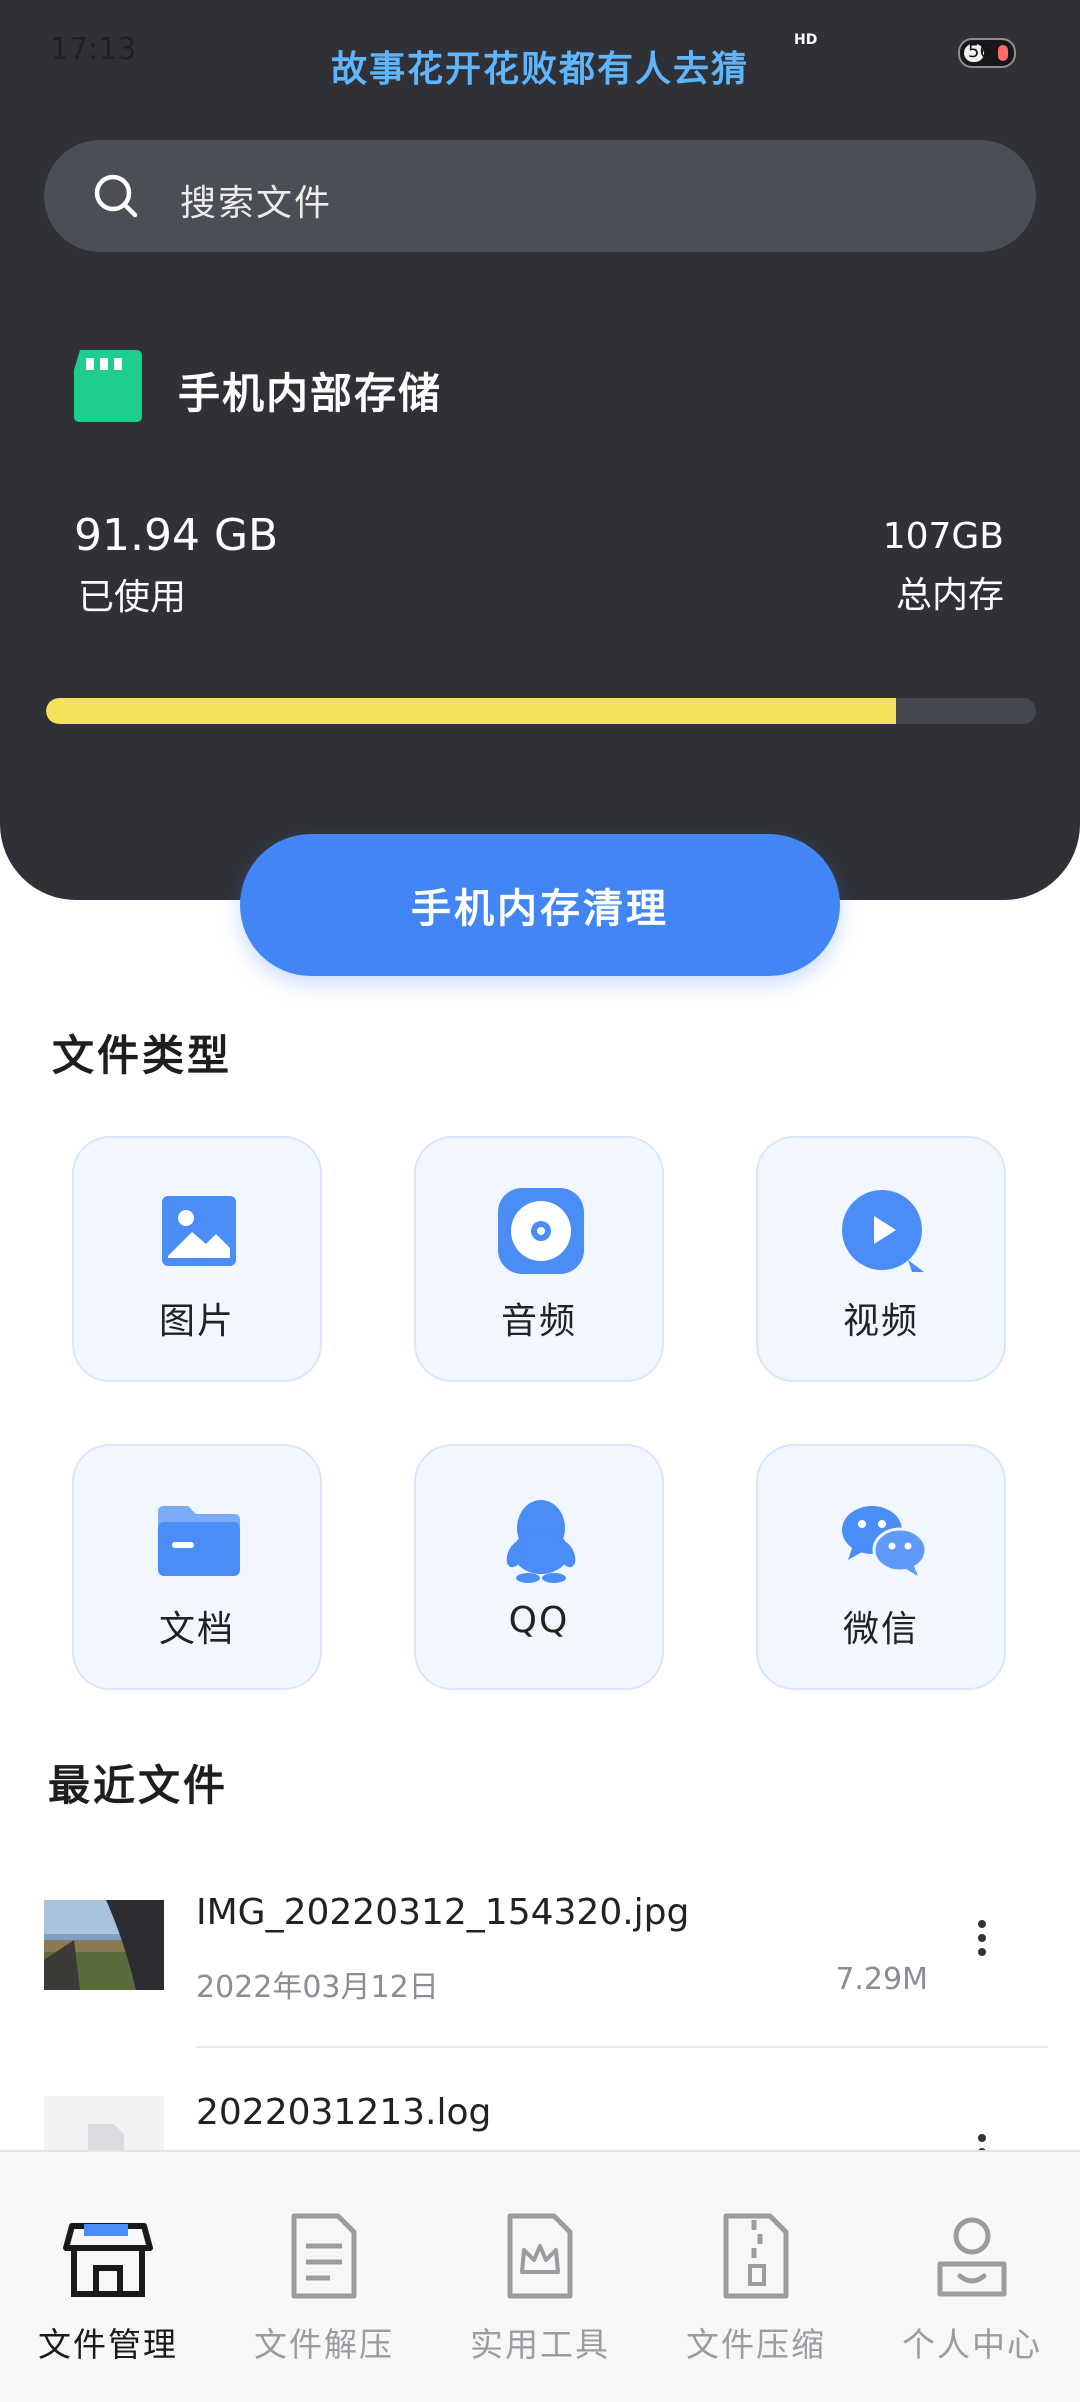  Describe the element at coordinates (142, 1055) in the screenshot. I see `file-types-title: 文件类型` at that location.